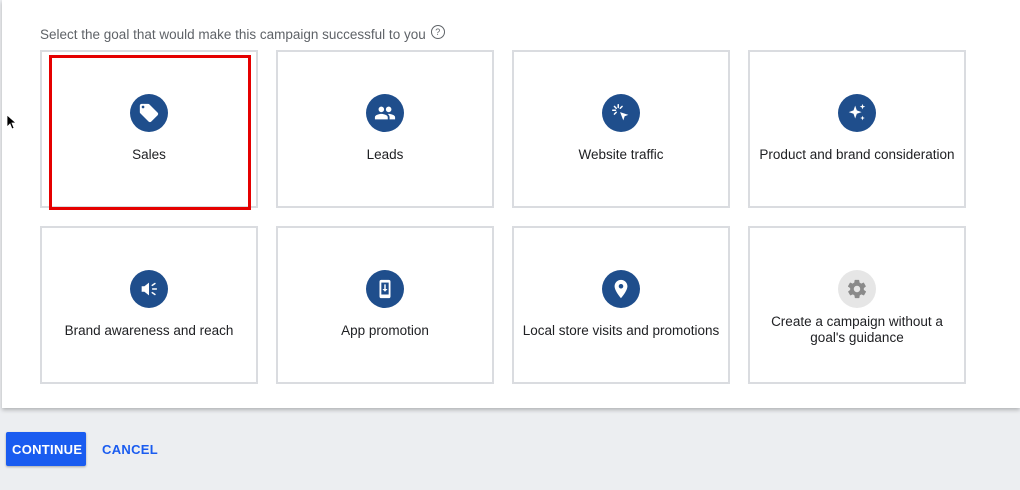 This screenshot has height=490, width=1020. I want to click on goal-card-local-store-visits: Local store visits and promotions, so click(621, 305).